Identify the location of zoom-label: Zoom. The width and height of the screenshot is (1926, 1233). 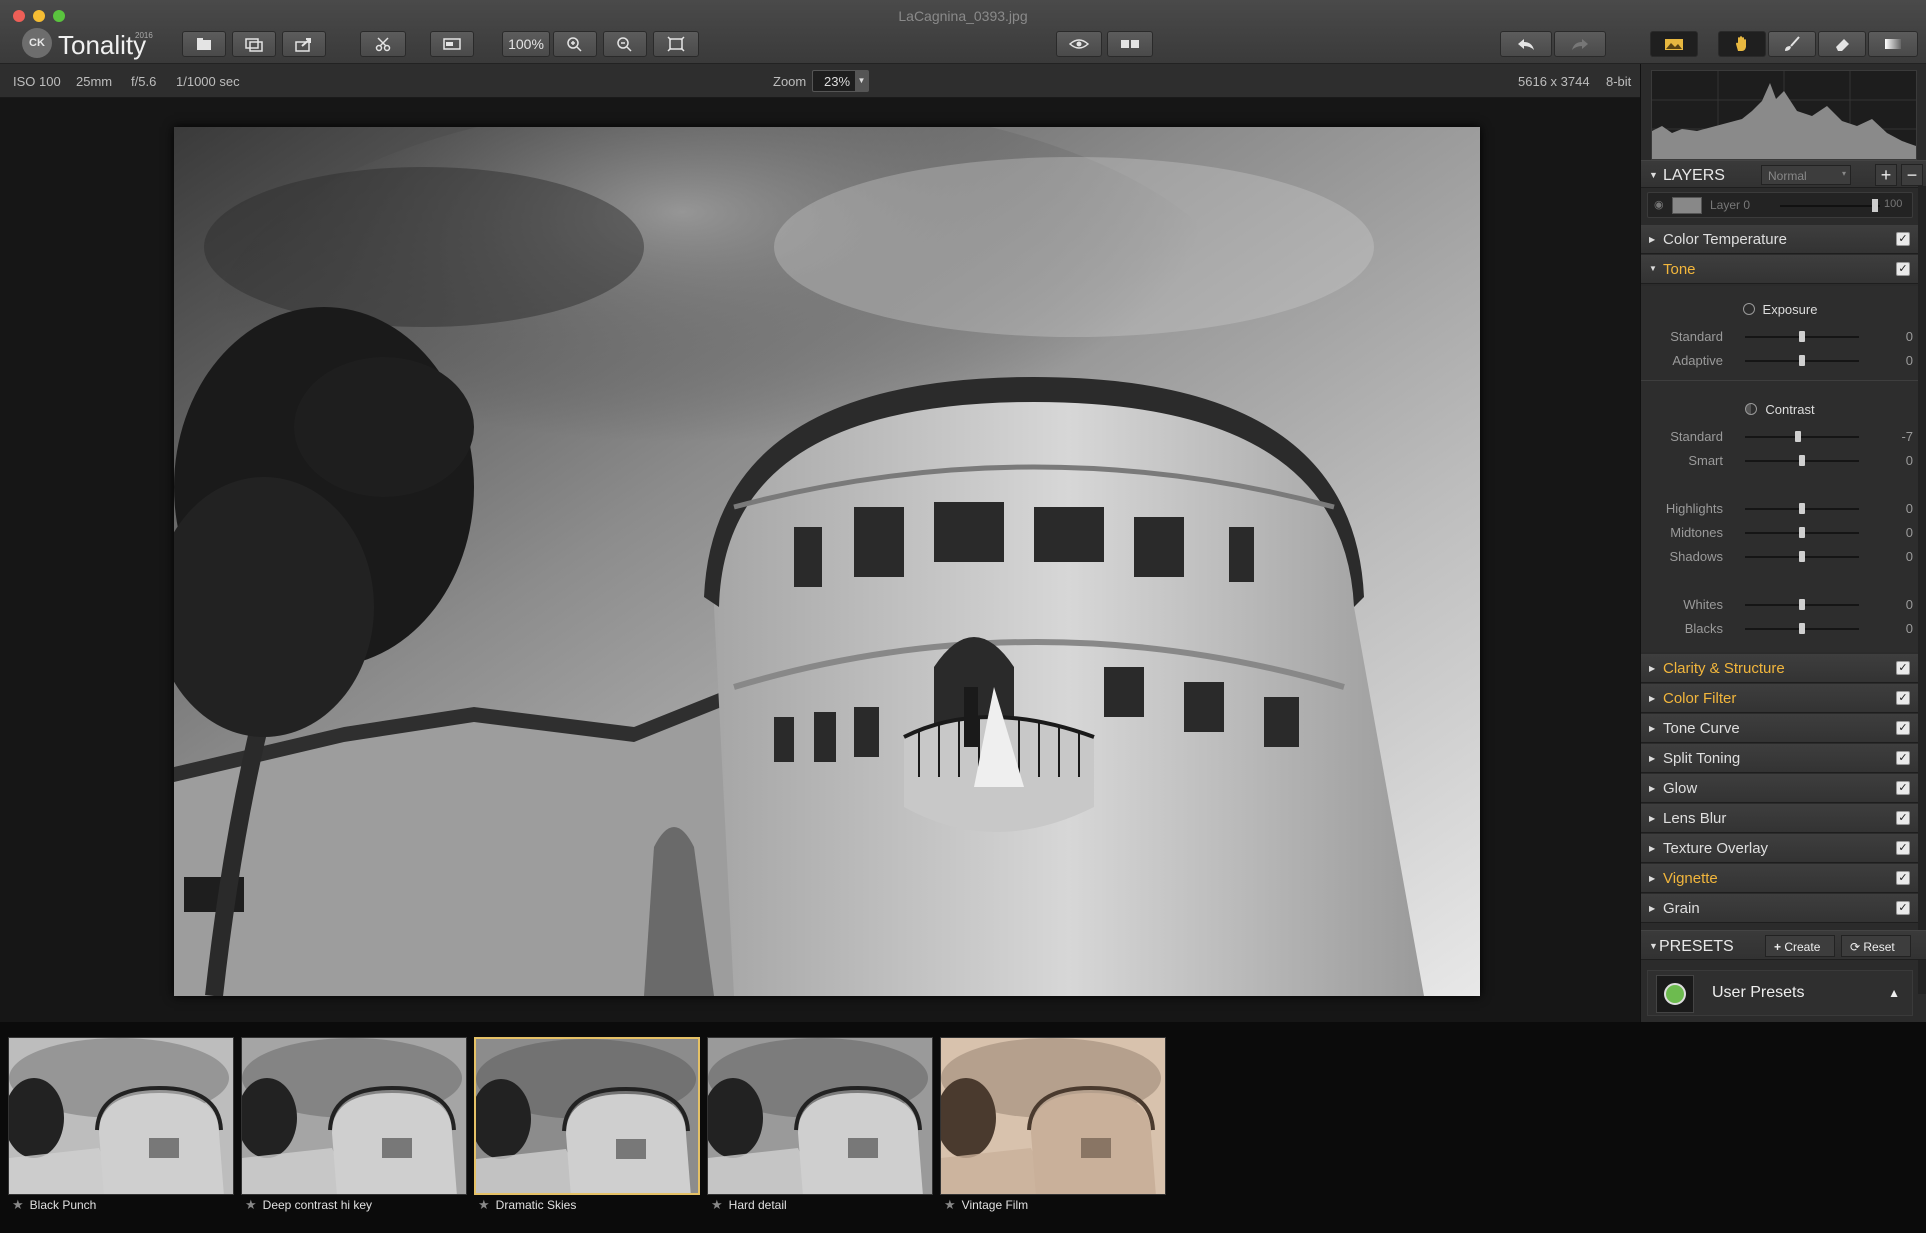
(790, 81).